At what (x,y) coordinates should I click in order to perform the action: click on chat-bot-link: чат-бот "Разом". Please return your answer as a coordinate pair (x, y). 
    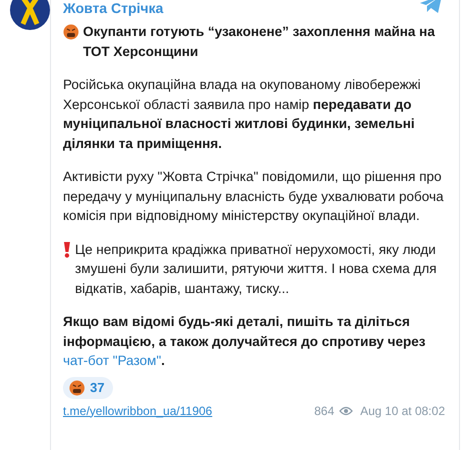
    Looking at the image, I should click on (112, 360).